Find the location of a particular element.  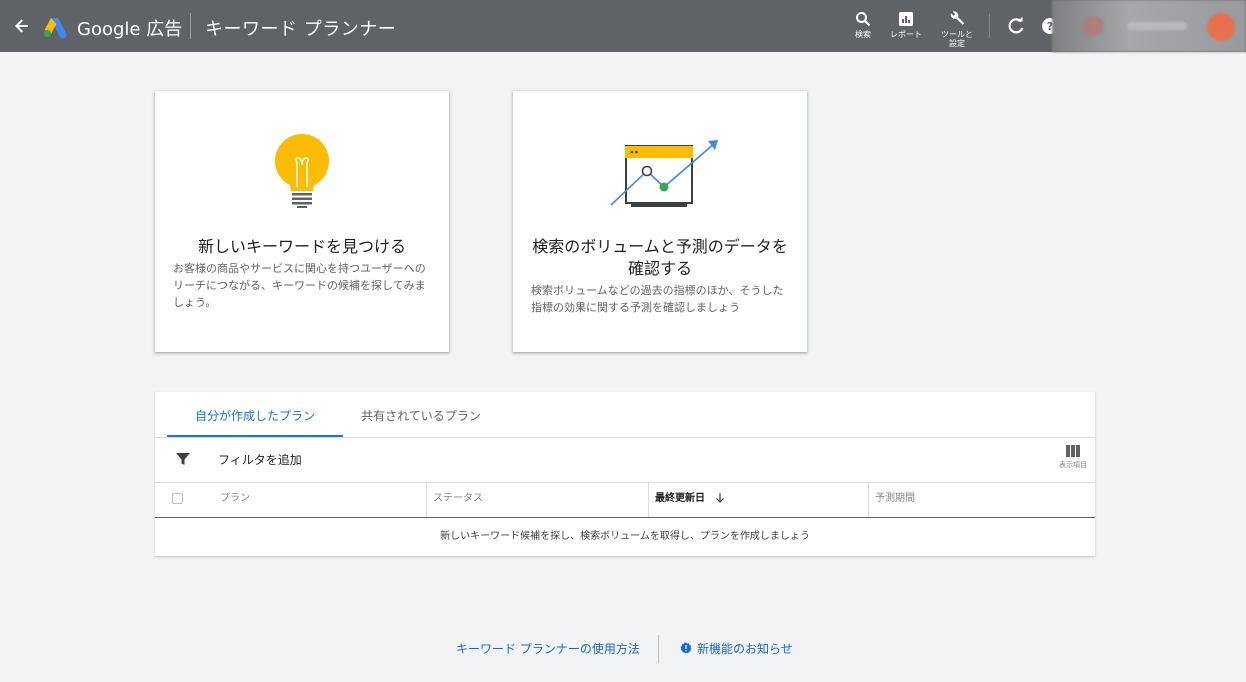

column-header-label: 最終更新日 is located at coordinates (680, 498).